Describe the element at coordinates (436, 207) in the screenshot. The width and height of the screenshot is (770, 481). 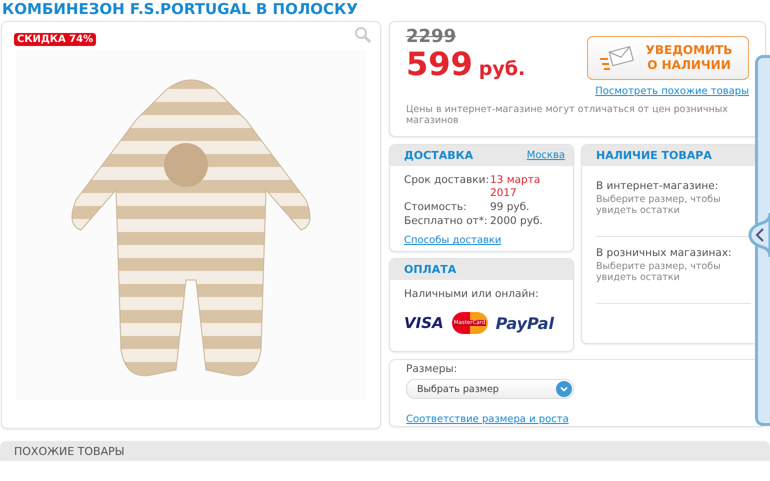
I see `delivery-label: Стоимость:` at that location.